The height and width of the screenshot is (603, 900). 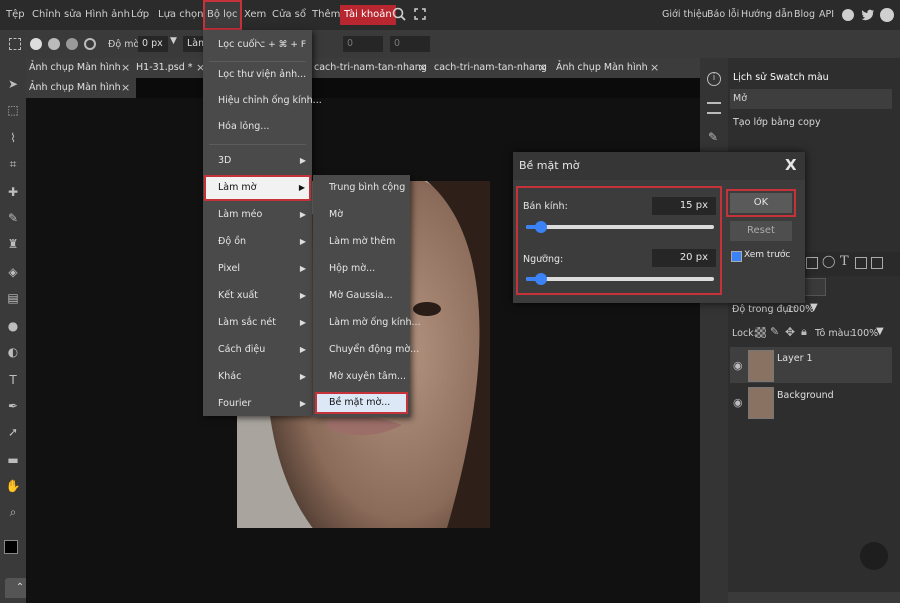 What do you see at coordinates (15, 15) in the screenshot?
I see `menu-file: Tệp` at bounding box center [15, 15].